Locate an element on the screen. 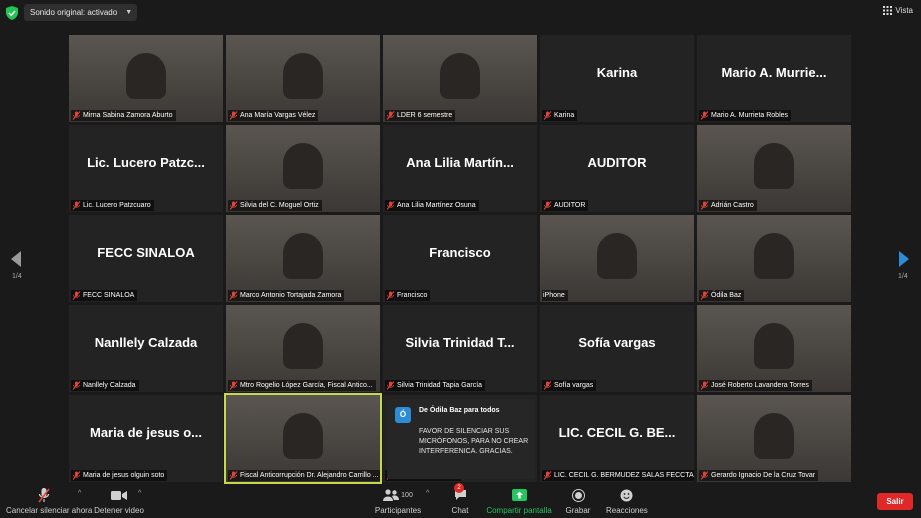 The width and height of the screenshot is (921, 518). participant-tile: Nanllely Calzada Nanllely Calzada is located at coordinates (146, 348).